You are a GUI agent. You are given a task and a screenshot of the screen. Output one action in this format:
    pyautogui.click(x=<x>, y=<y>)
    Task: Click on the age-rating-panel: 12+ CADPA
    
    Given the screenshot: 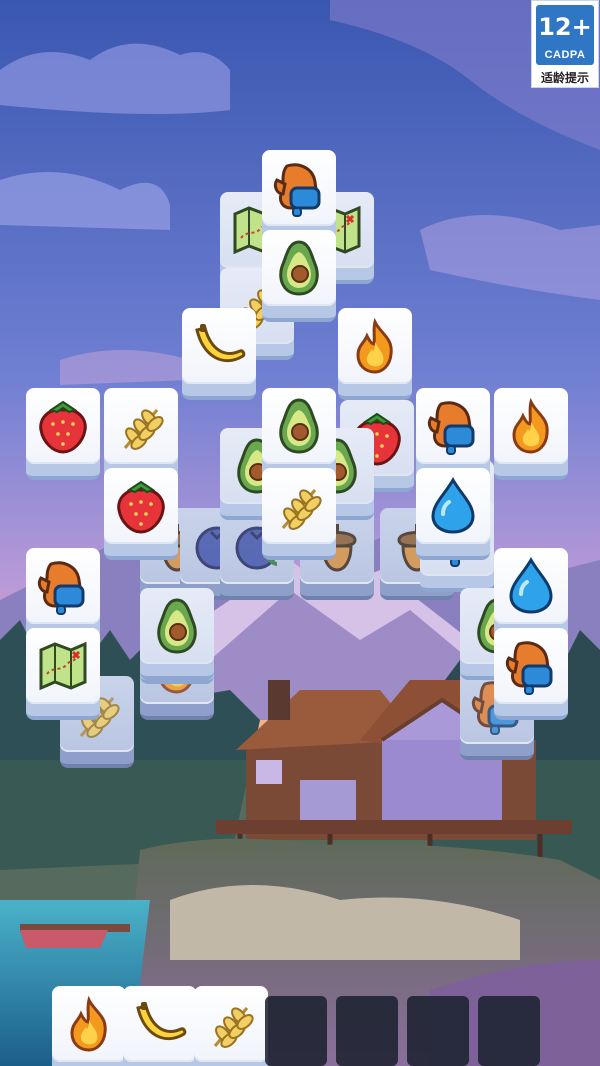 What is the action you would take?
    pyautogui.click(x=565, y=35)
    